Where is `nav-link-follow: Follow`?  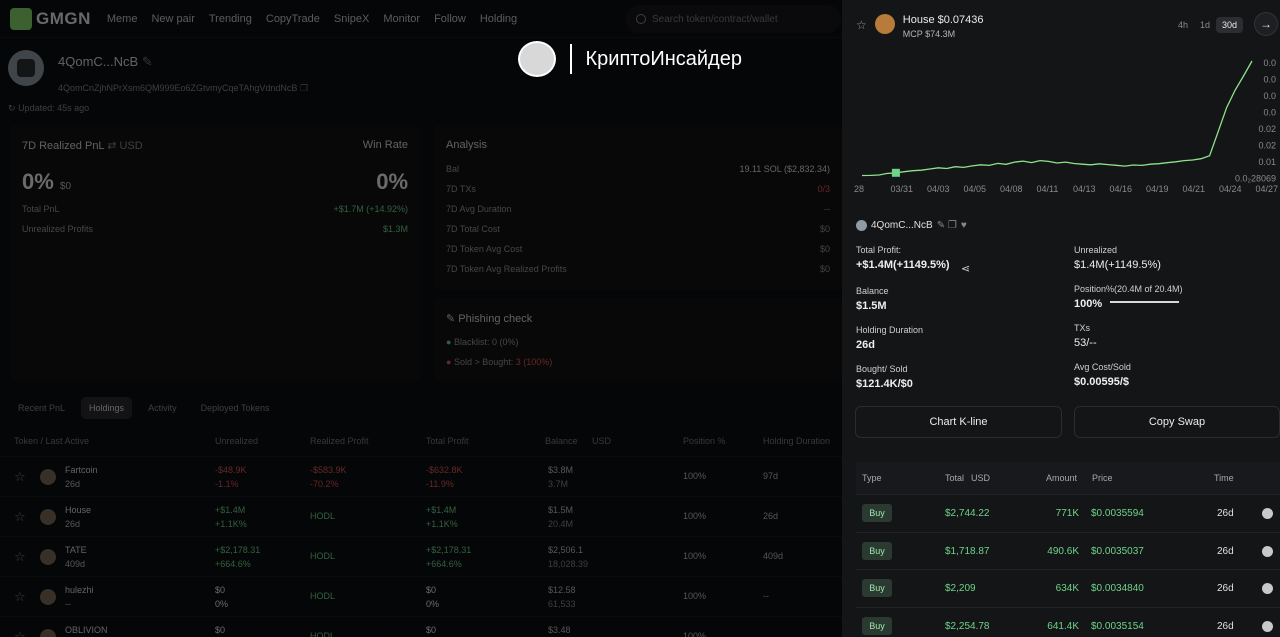 nav-link-follow: Follow is located at coordinates (450, 19).